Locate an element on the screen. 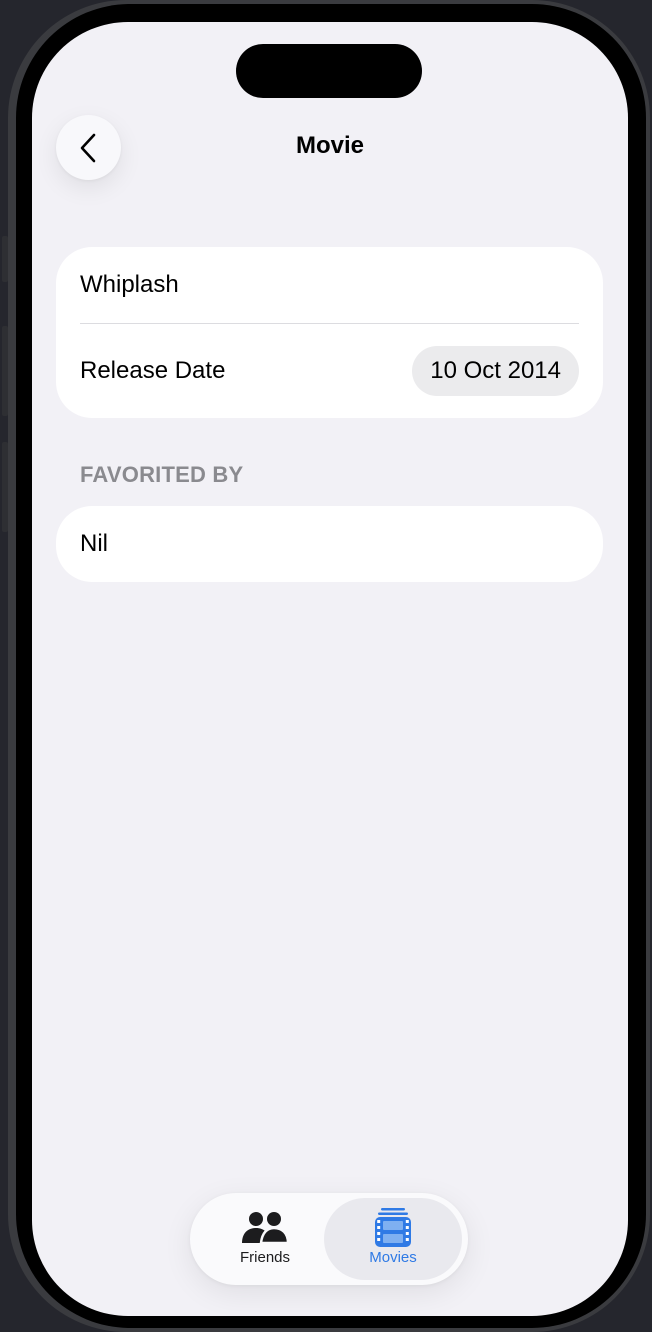 This screenshot has width=652, height=1332. movie-info-card: Whiplash Release Date 10 Oct 2014 is located at coordinates (329, 332).